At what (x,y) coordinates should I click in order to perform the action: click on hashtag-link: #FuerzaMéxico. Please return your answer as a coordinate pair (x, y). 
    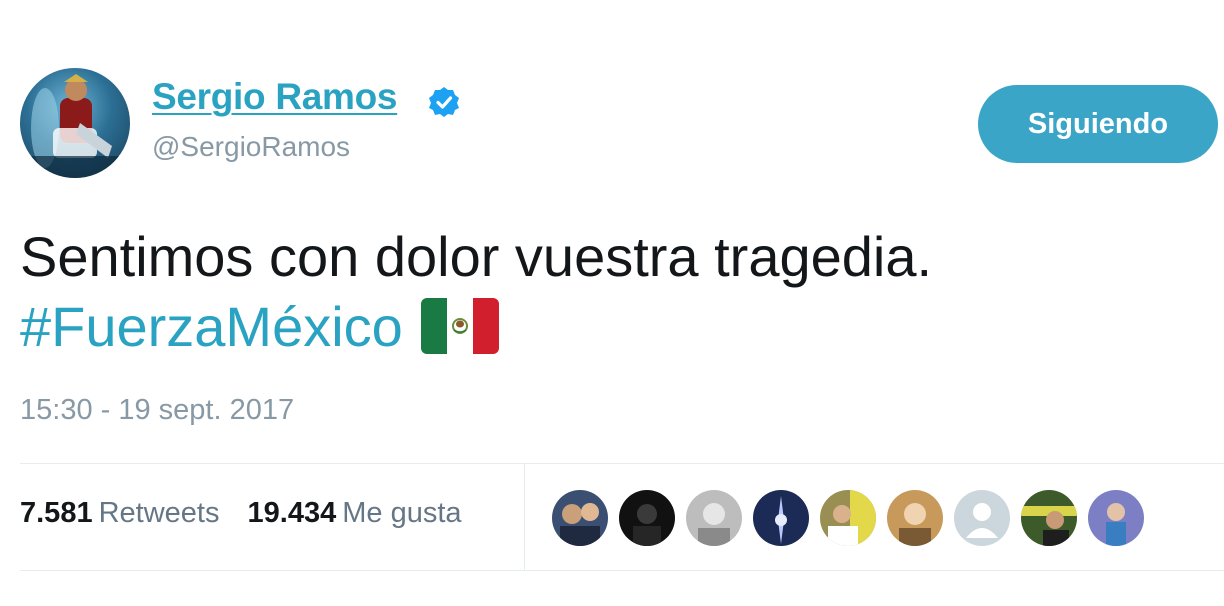
    Looking at the image, I should click on (211, 326).